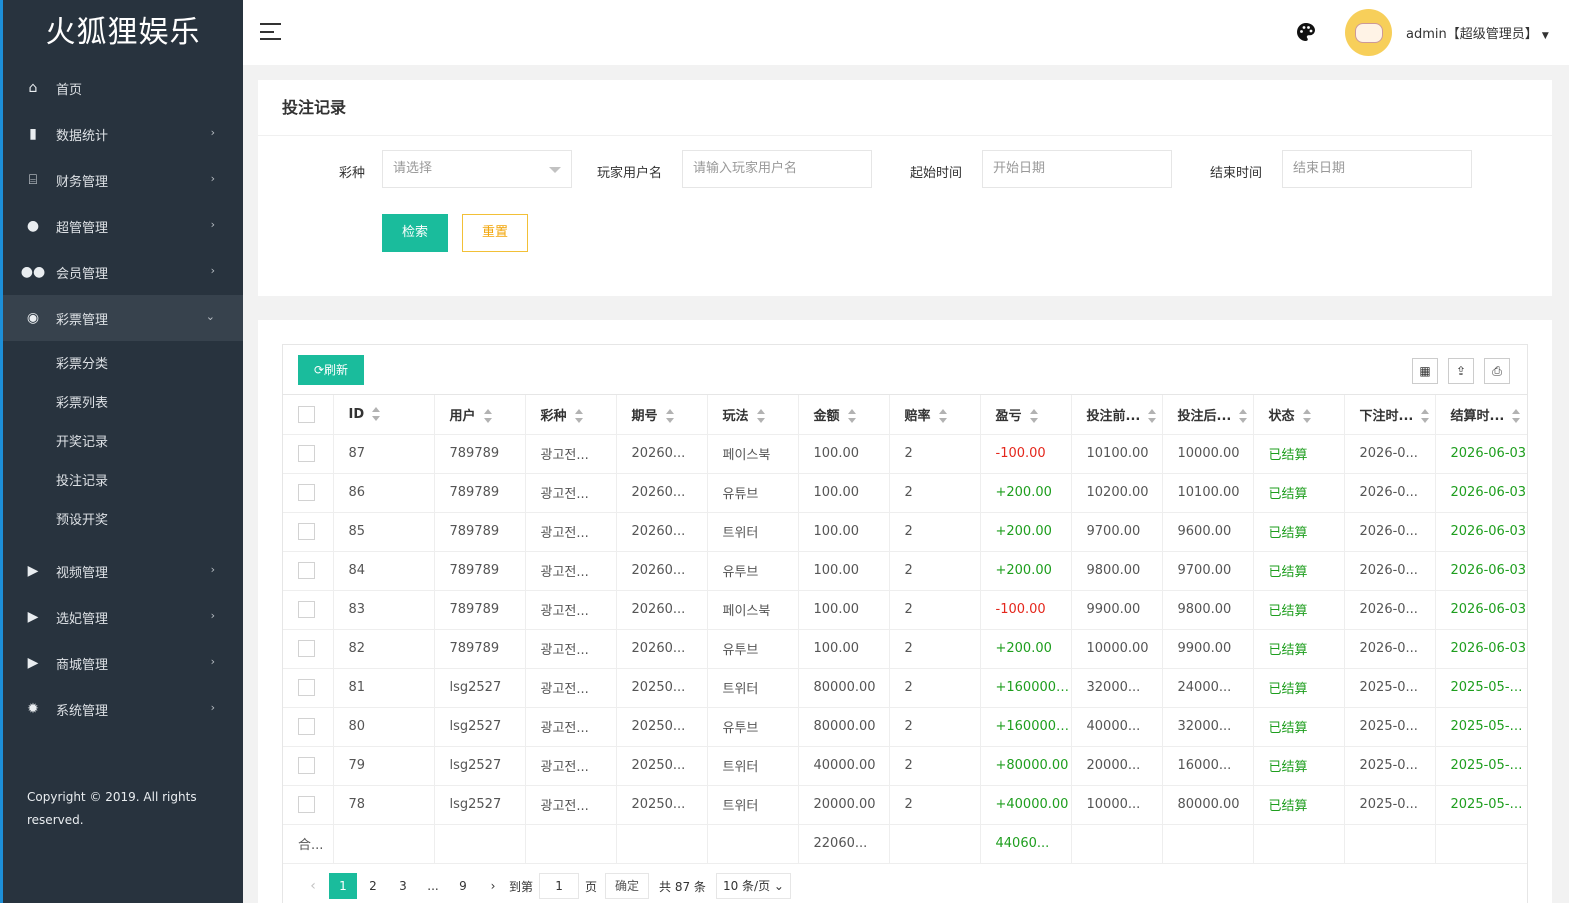 Image resolution: width=1569 pixels, height=903 pixels. Describe the element at coordinates (123, 571) in the screenshot. I see `sidebar-item-6: ▶ 视频管理 ›` at that location.